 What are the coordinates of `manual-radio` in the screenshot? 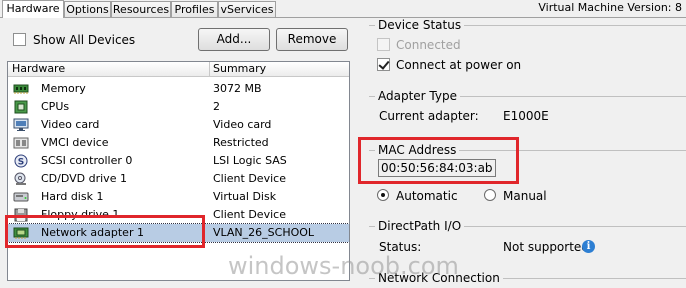 It's located at (490, 195).